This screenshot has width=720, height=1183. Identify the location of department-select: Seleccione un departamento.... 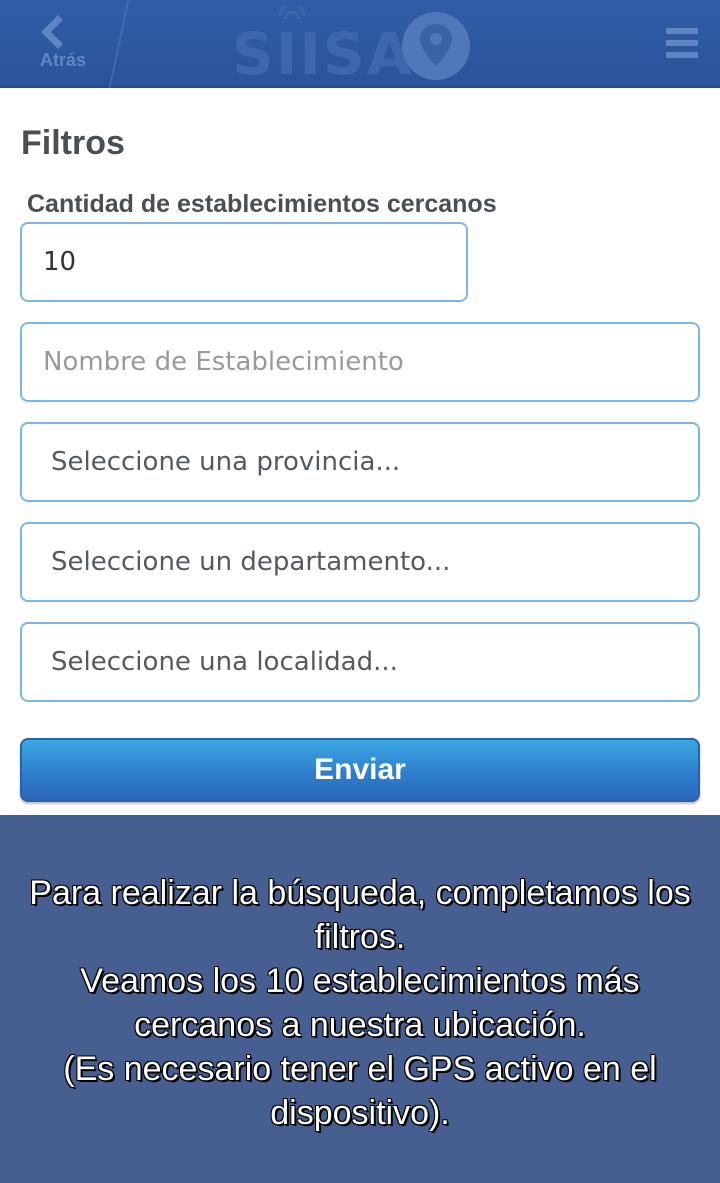
(360, 562).